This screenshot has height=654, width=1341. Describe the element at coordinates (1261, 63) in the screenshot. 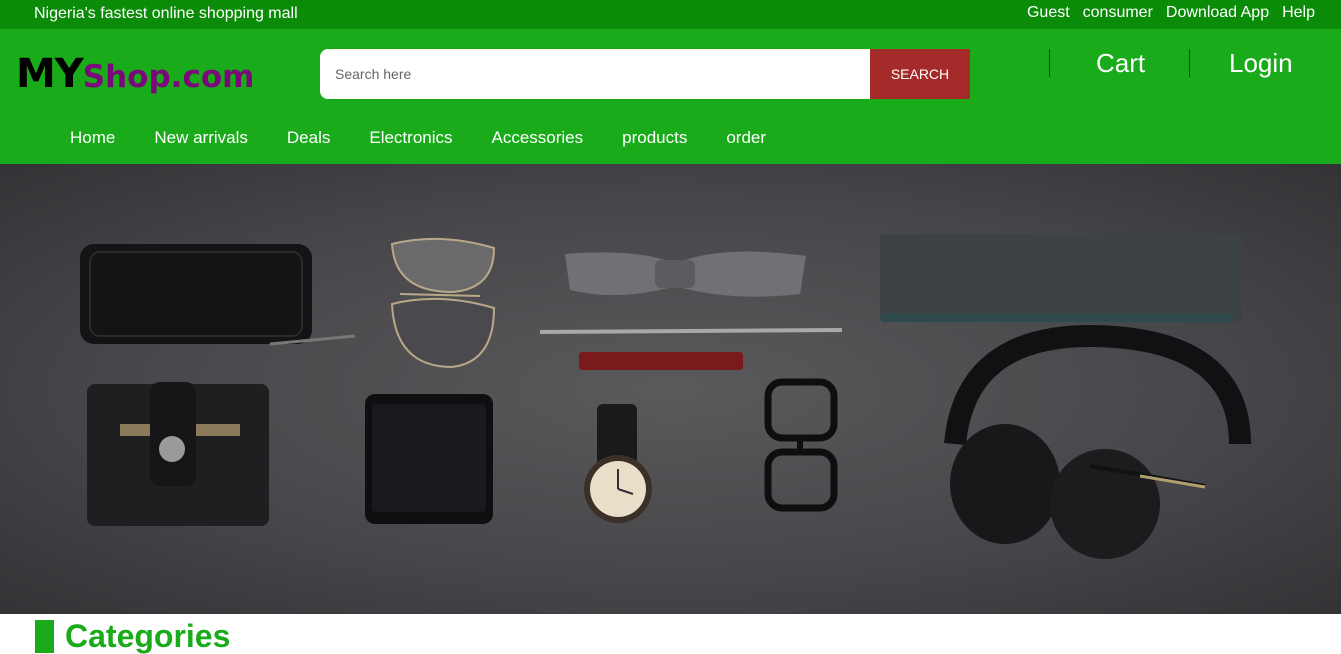

I see `login-link: Login` at that location.